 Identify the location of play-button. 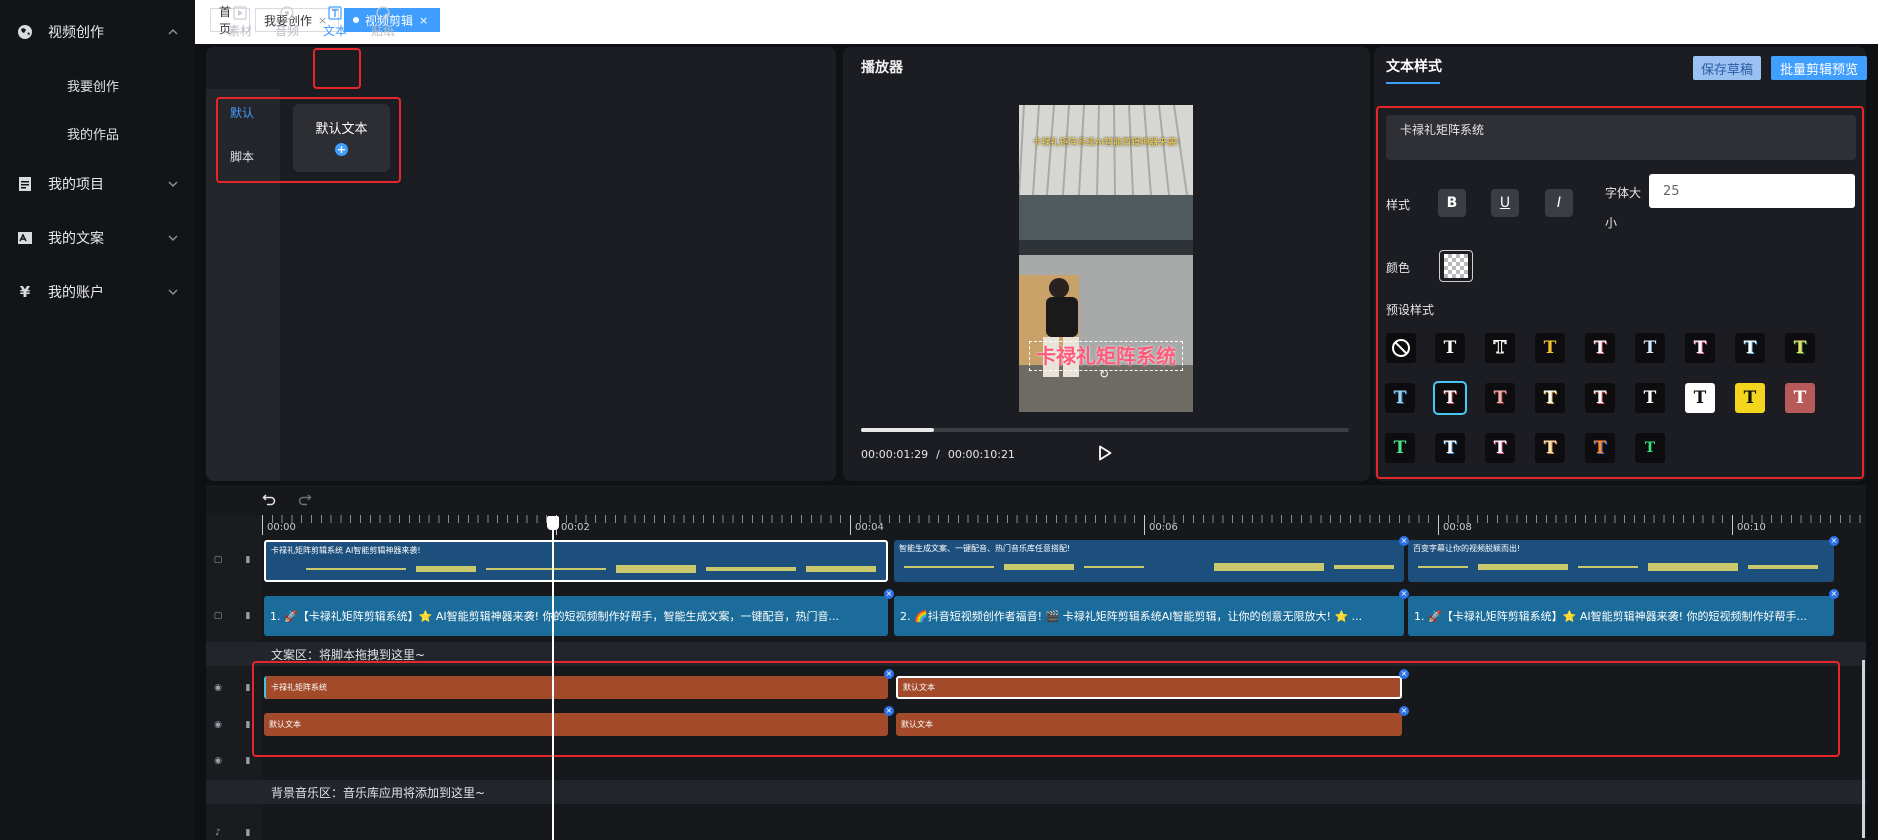
(1105, 455).